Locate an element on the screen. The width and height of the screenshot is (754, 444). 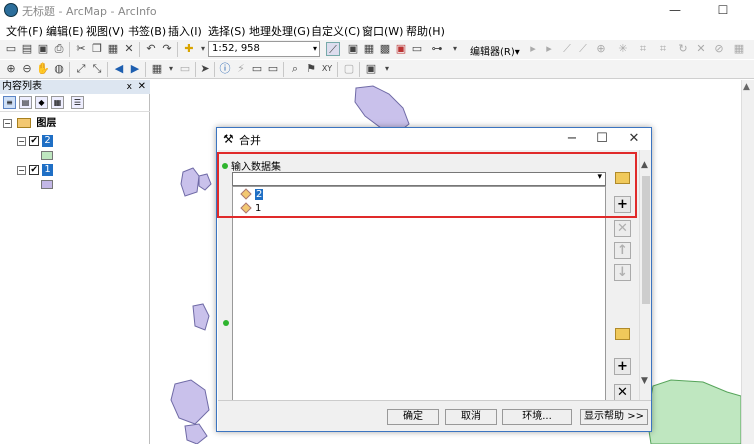
dialog-scrollbar: ▲ ▼ is located at coordinates (645, 275).